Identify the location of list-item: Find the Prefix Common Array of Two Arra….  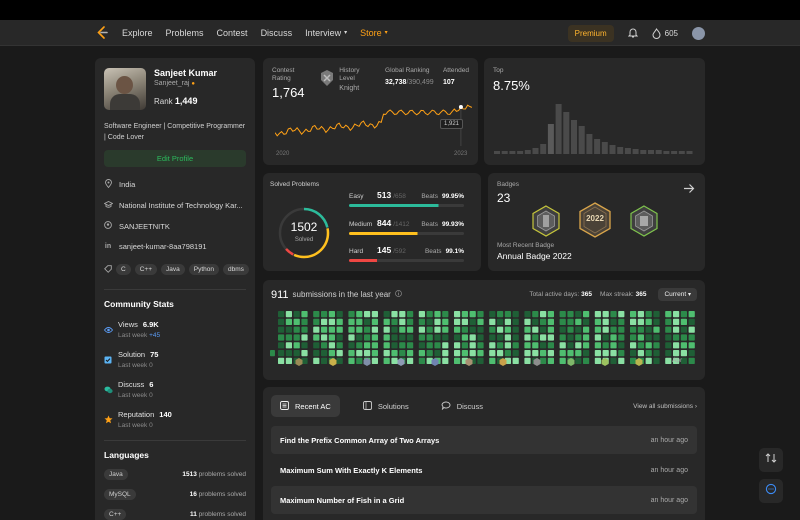
(484, 440).